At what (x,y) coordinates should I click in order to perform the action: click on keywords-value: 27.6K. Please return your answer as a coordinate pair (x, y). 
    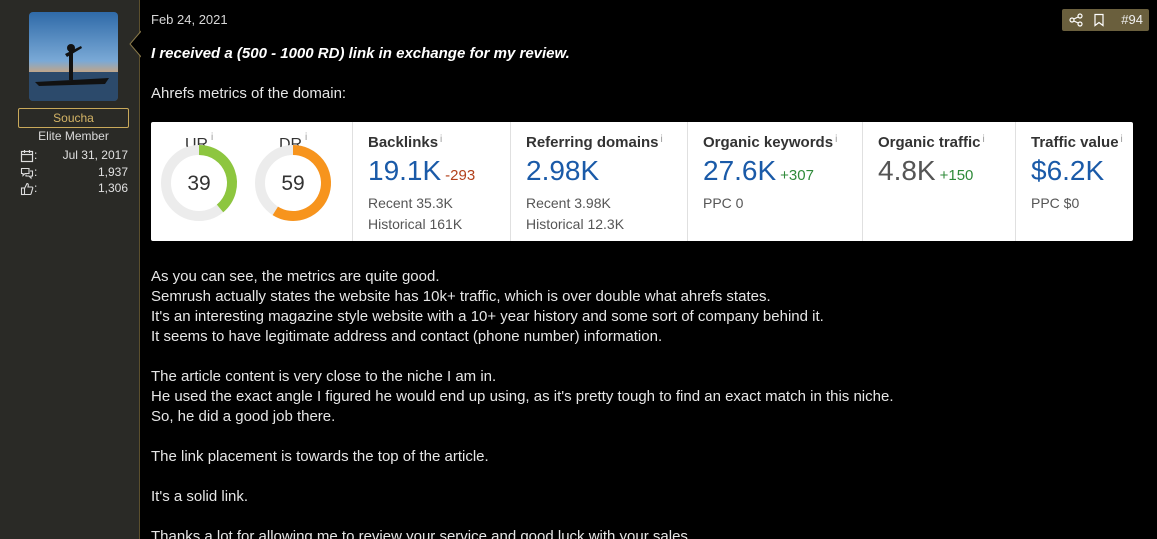
    Looking at the image, I should click on (739, 170).